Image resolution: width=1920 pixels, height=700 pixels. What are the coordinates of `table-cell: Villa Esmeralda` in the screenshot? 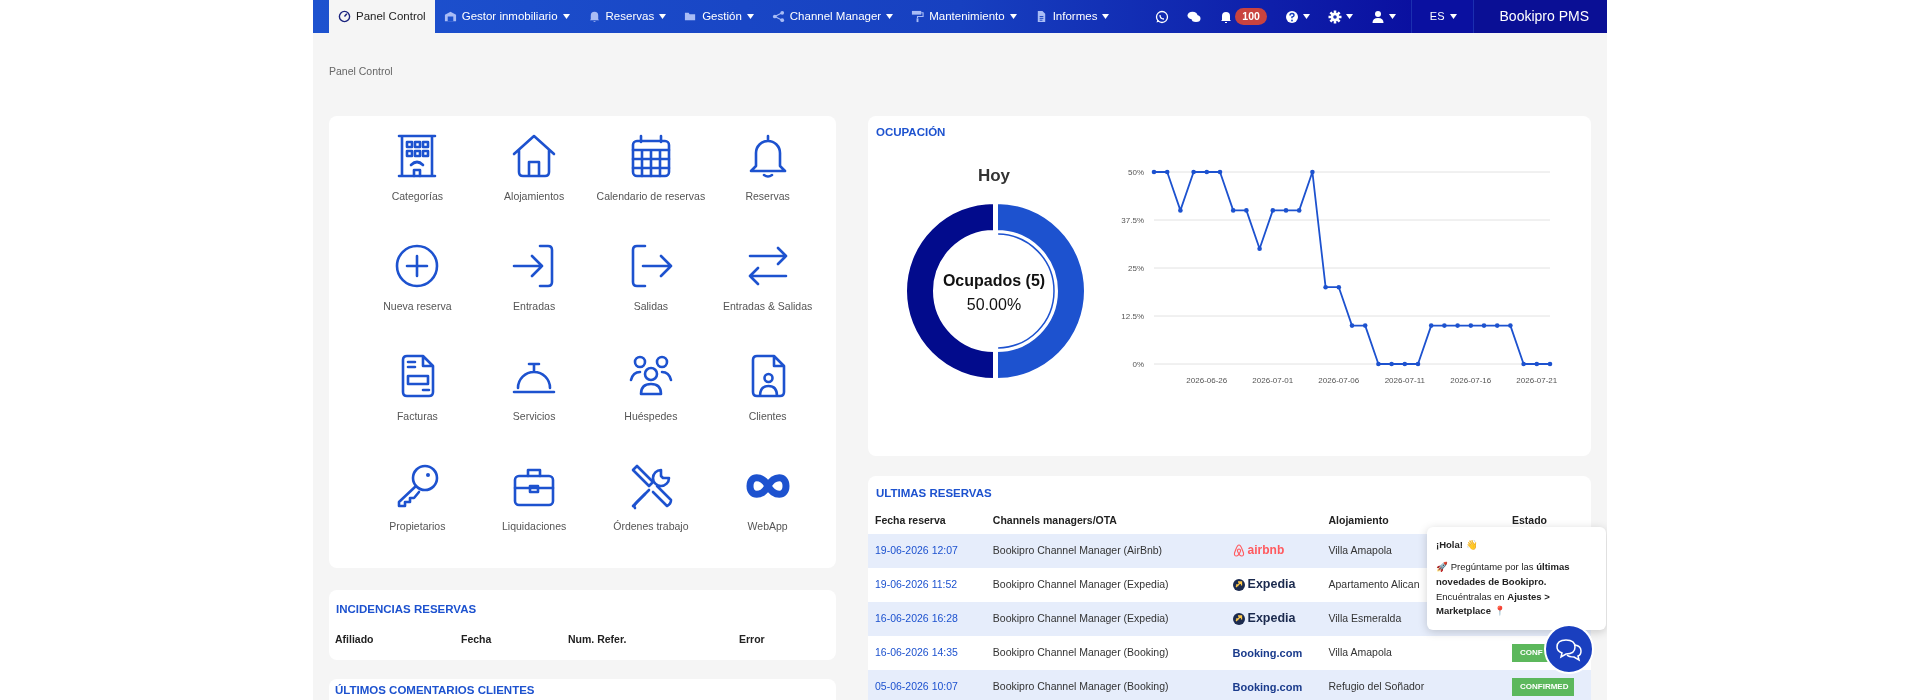 It's located at (1365, 618).